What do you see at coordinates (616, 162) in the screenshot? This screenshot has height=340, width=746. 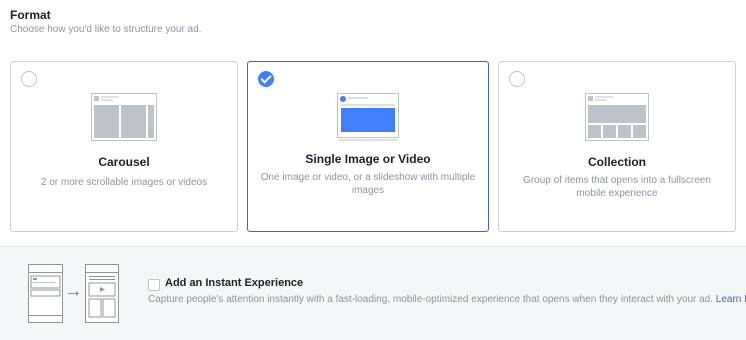 I see `option-title: Collection` at bounding box center [616, 162].